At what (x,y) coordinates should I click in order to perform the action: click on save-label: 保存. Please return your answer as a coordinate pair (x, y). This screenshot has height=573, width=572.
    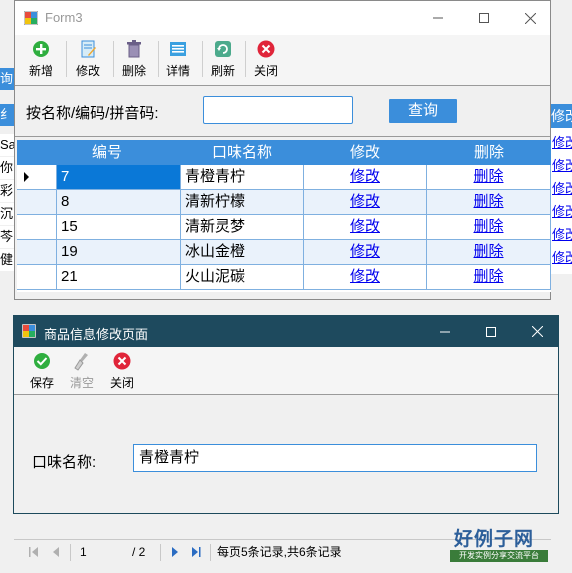
    Looking at the image, I should click on (42, 383).